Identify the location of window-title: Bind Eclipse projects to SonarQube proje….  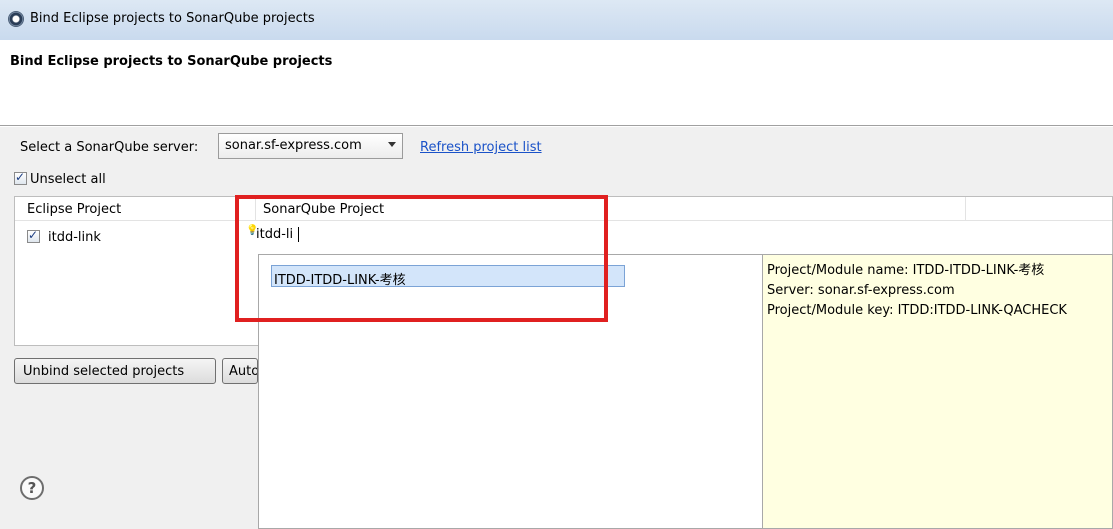
(172, 18).